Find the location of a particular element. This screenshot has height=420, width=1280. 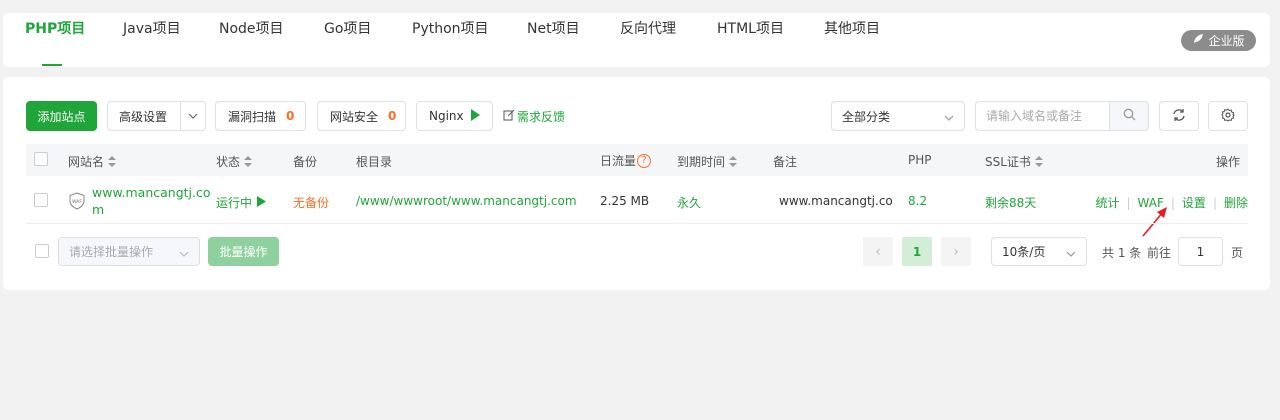

tab-php: PHP项目 is located at coordinates (55, 28).